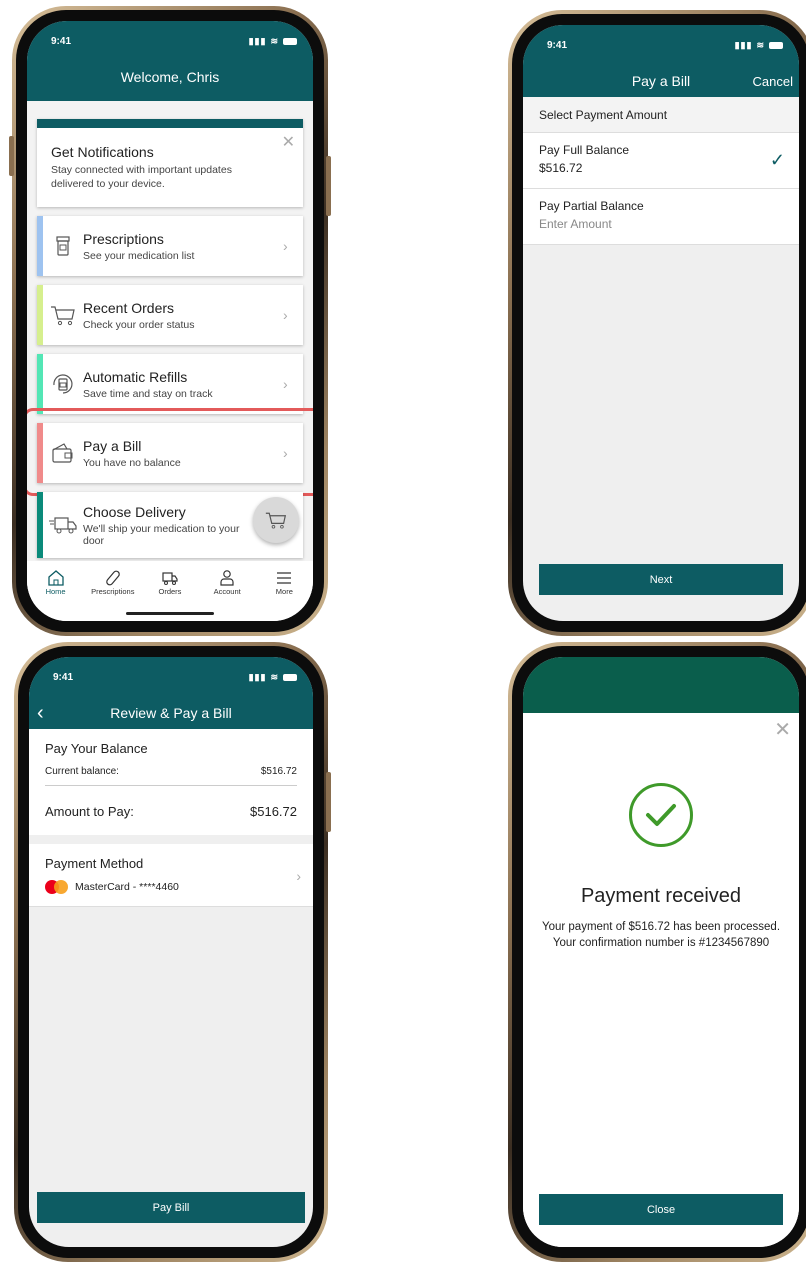 Image resolution: width=806 pixels, height=1267 pixels. I want to click on home-icon, so click(55, 578).